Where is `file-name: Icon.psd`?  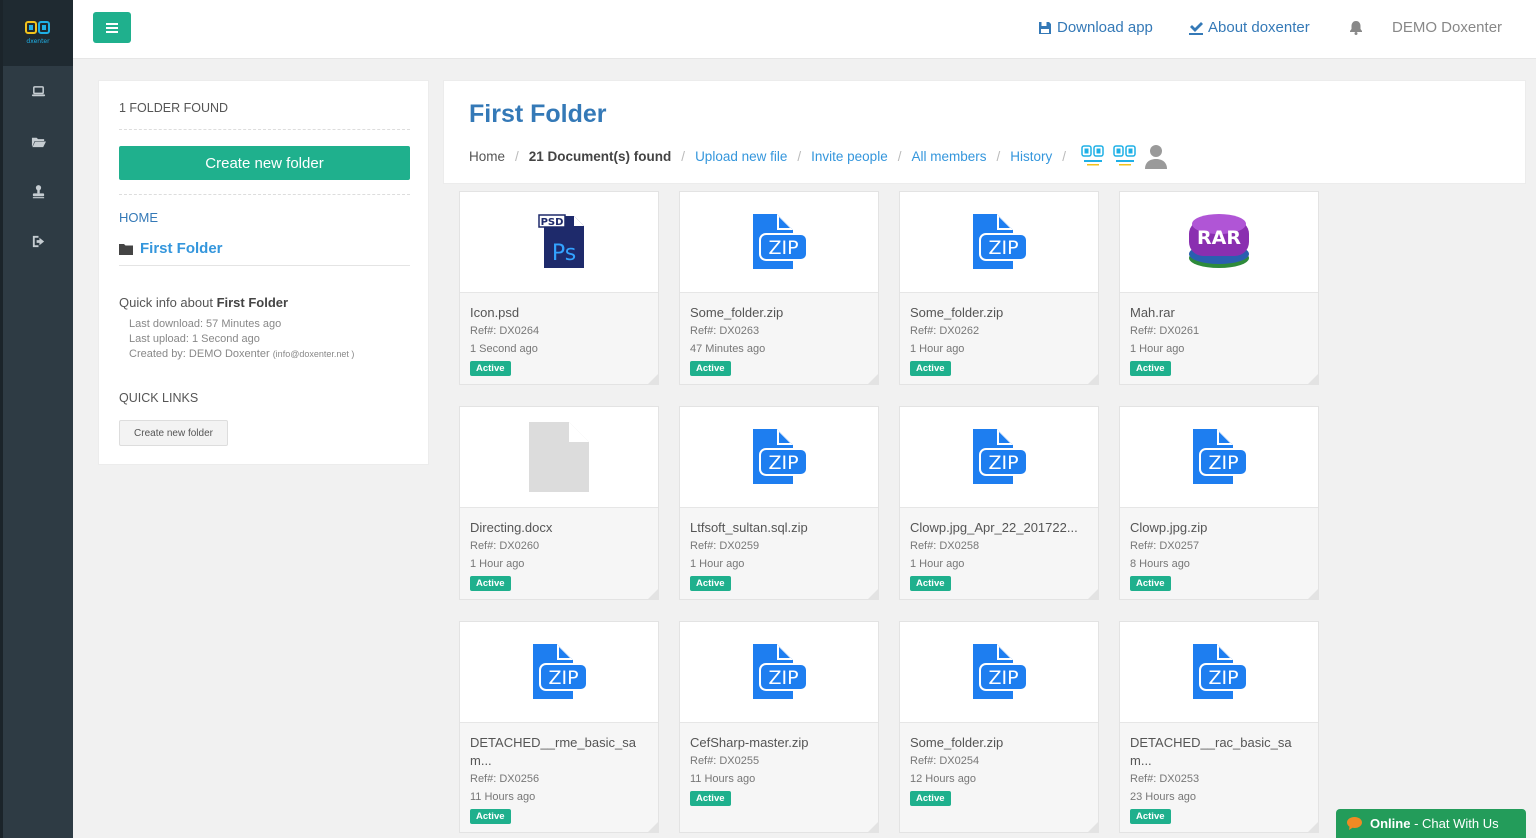 file-name: Icon.psd is located at coordinates (559, 313).